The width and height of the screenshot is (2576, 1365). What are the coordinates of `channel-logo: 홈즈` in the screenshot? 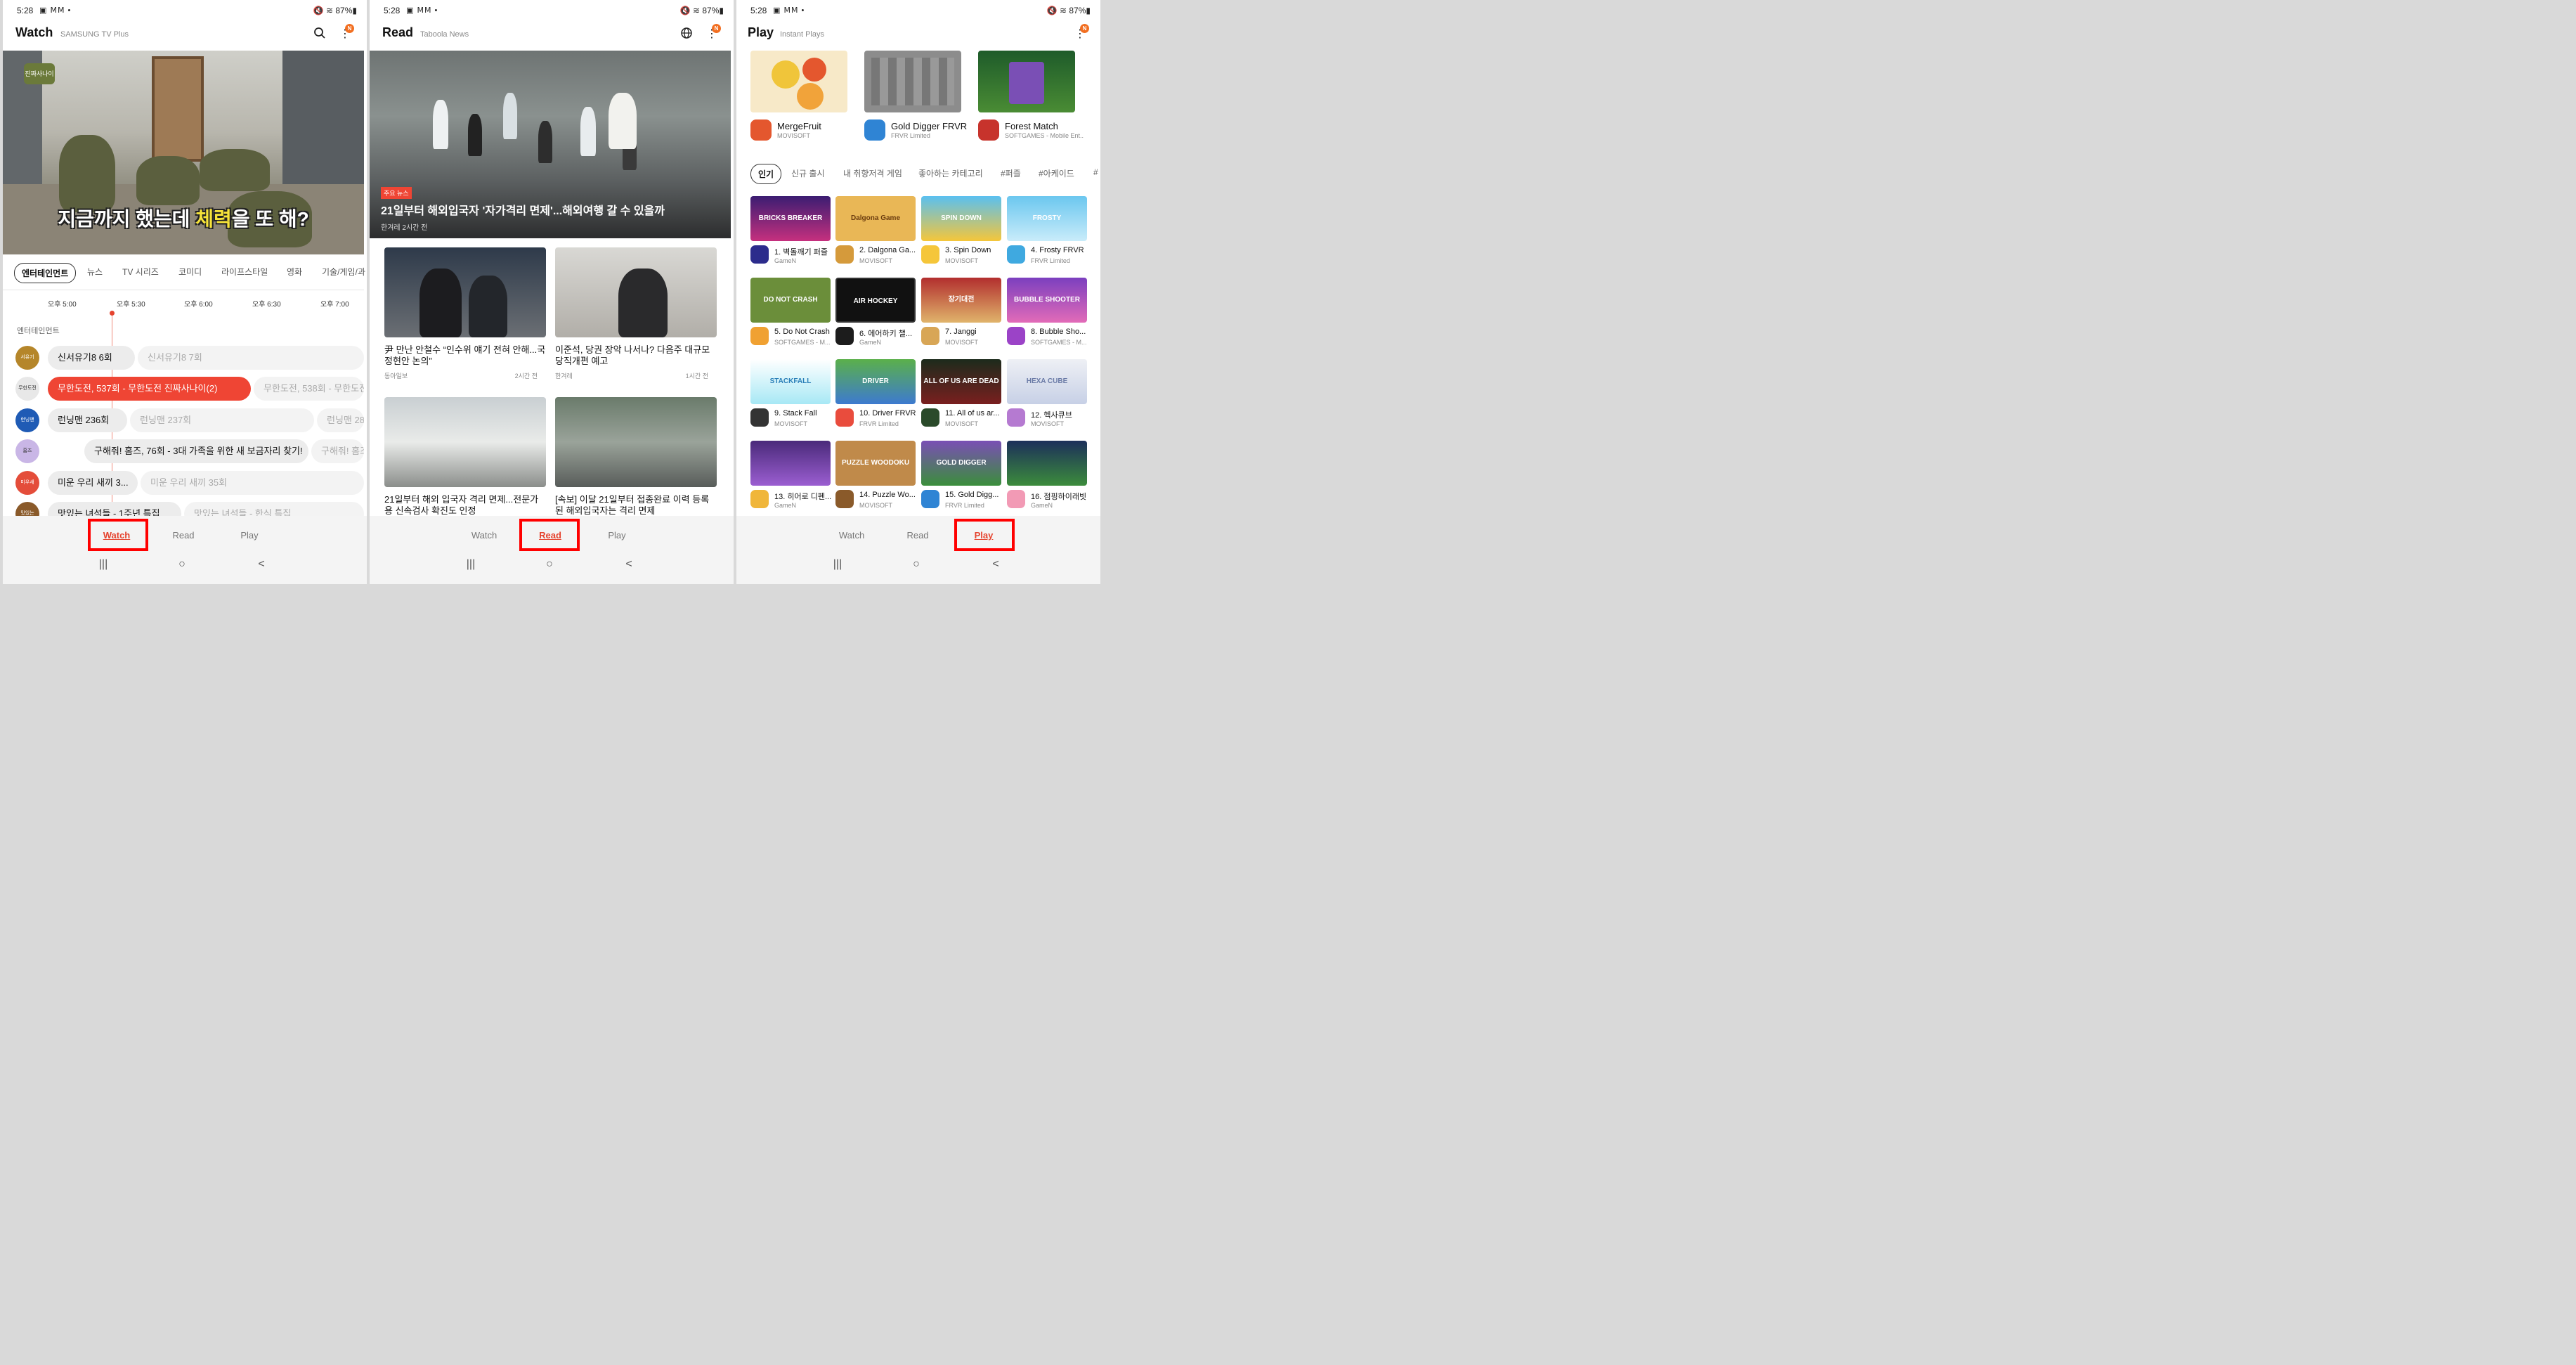 It's located at (27, 451).